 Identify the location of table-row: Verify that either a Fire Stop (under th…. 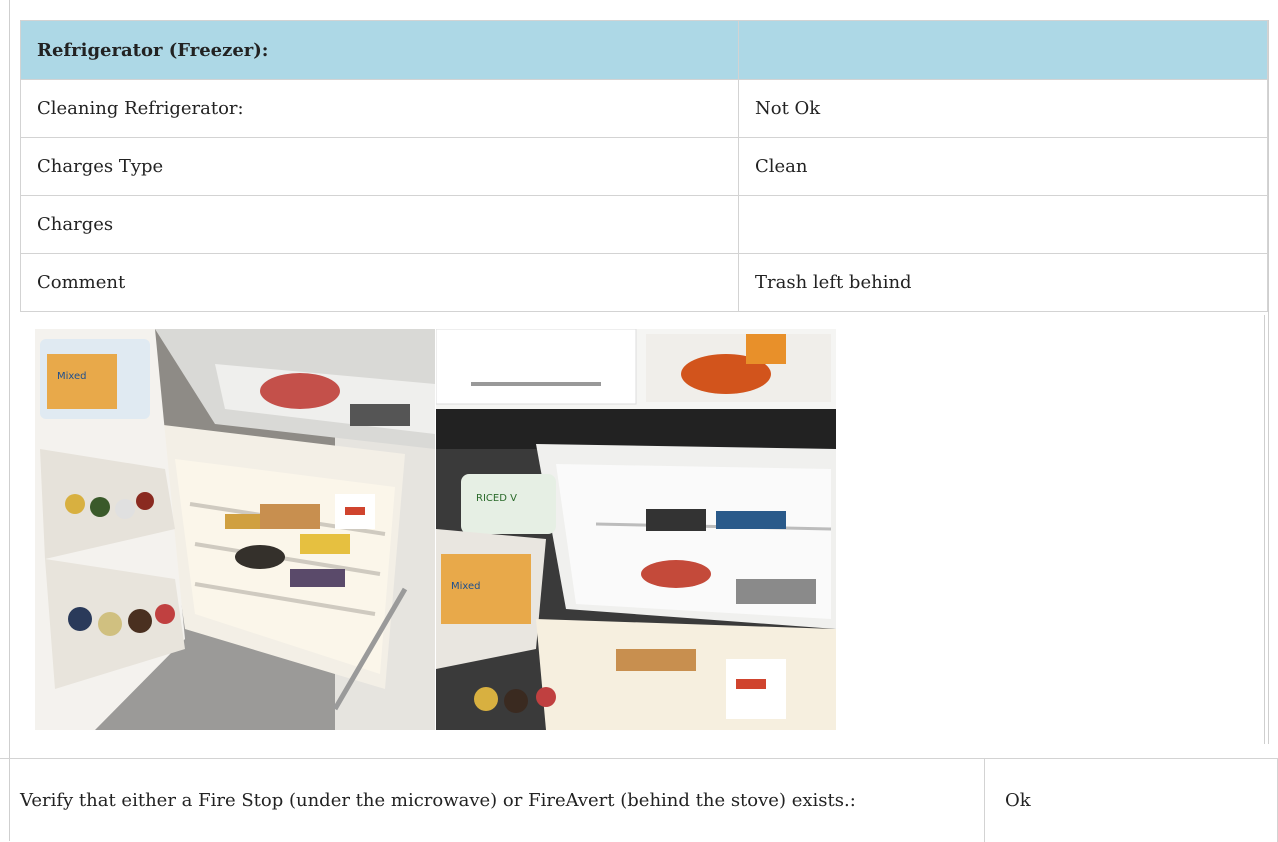
(639, 800).